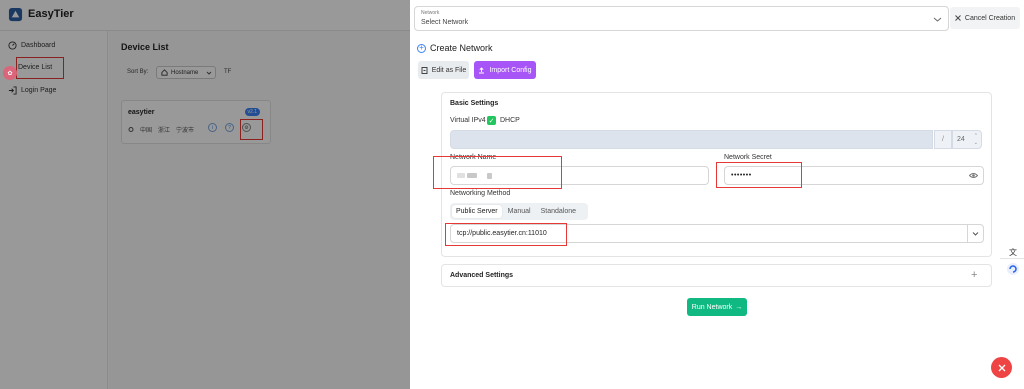 This screenshot has width=1024, height=389. I want to click on virtual-ipv4-input, so click(691, 139).